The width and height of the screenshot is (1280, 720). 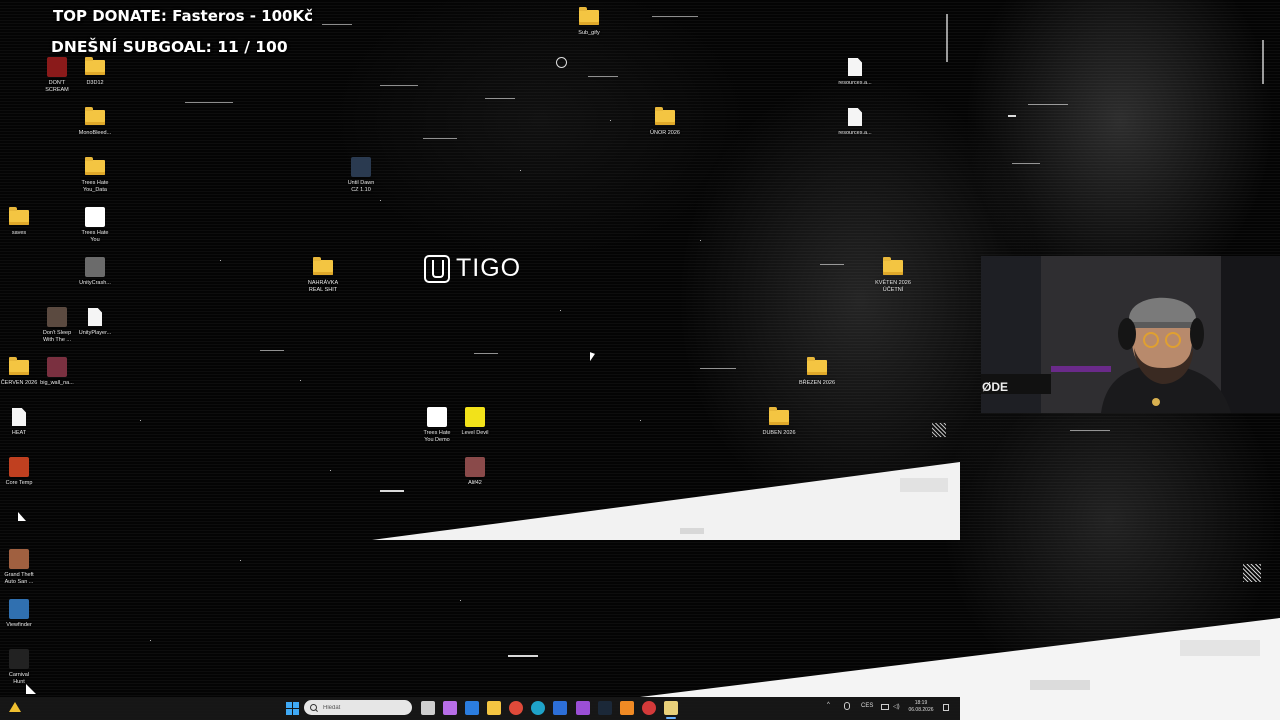 What do you see at coordinates (480, 708) in the screenshot?
I see `taskbar: ^ CES ◁) 18:19 06.08.2026` at bounding box center [480, 708].